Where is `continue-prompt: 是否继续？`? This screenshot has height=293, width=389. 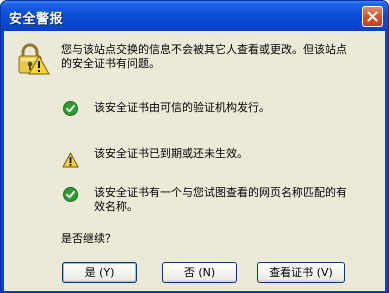
continue-prompt: 是否继续？ is located at coordinates (88, 238).